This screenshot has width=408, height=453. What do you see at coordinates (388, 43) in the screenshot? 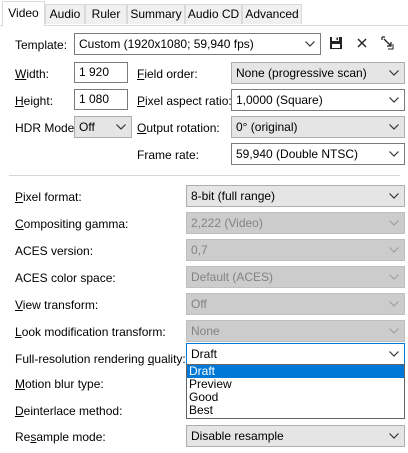
I see `match-media-icon` at bounding box center [388, 43].